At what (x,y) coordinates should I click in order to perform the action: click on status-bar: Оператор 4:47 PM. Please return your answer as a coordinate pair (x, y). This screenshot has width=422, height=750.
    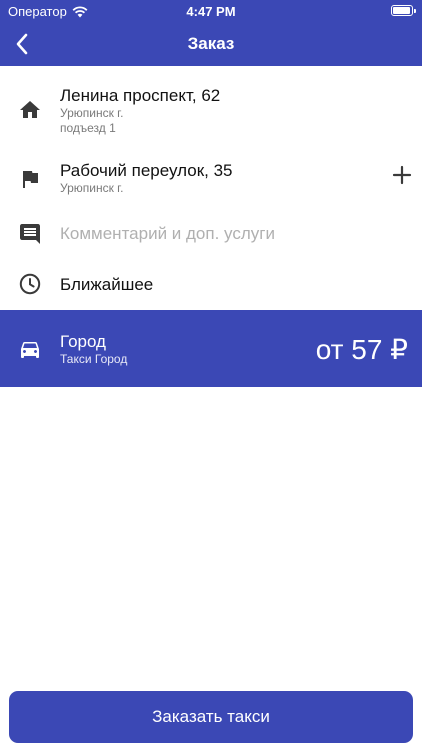
    Looking at the image, I should click on (211, 11).